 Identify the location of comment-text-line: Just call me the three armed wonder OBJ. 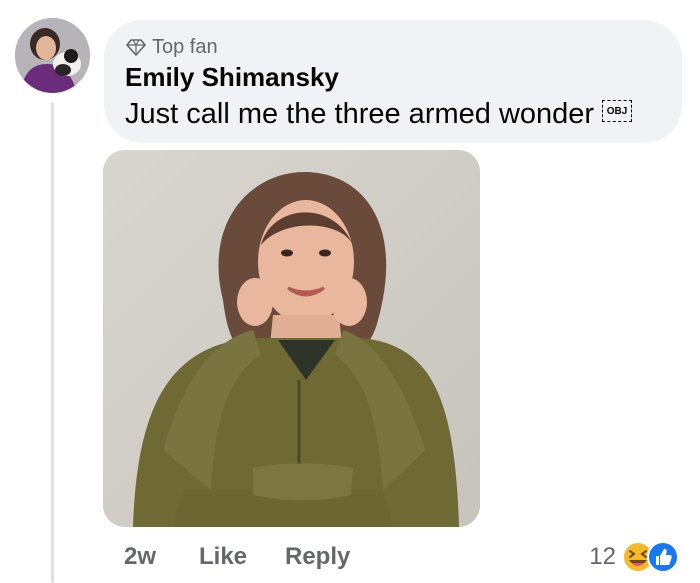
(379, 114).